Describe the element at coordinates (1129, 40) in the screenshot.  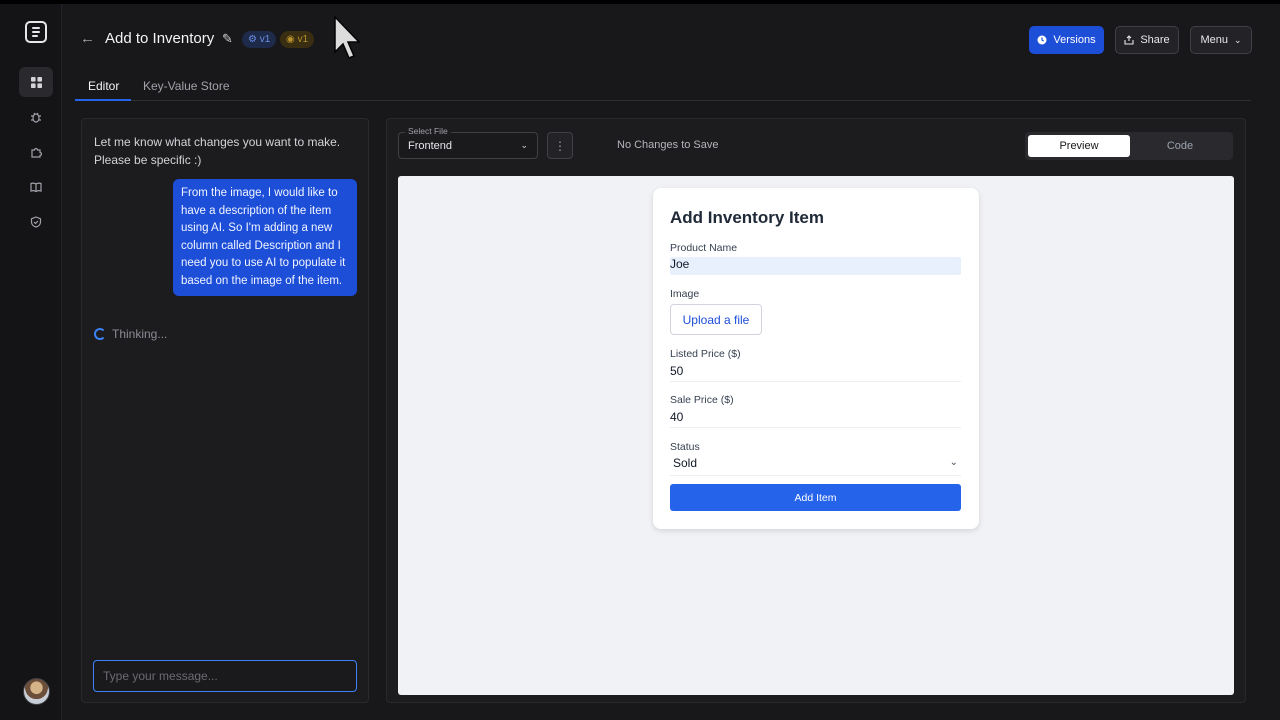
I see `share-icon` at that location.